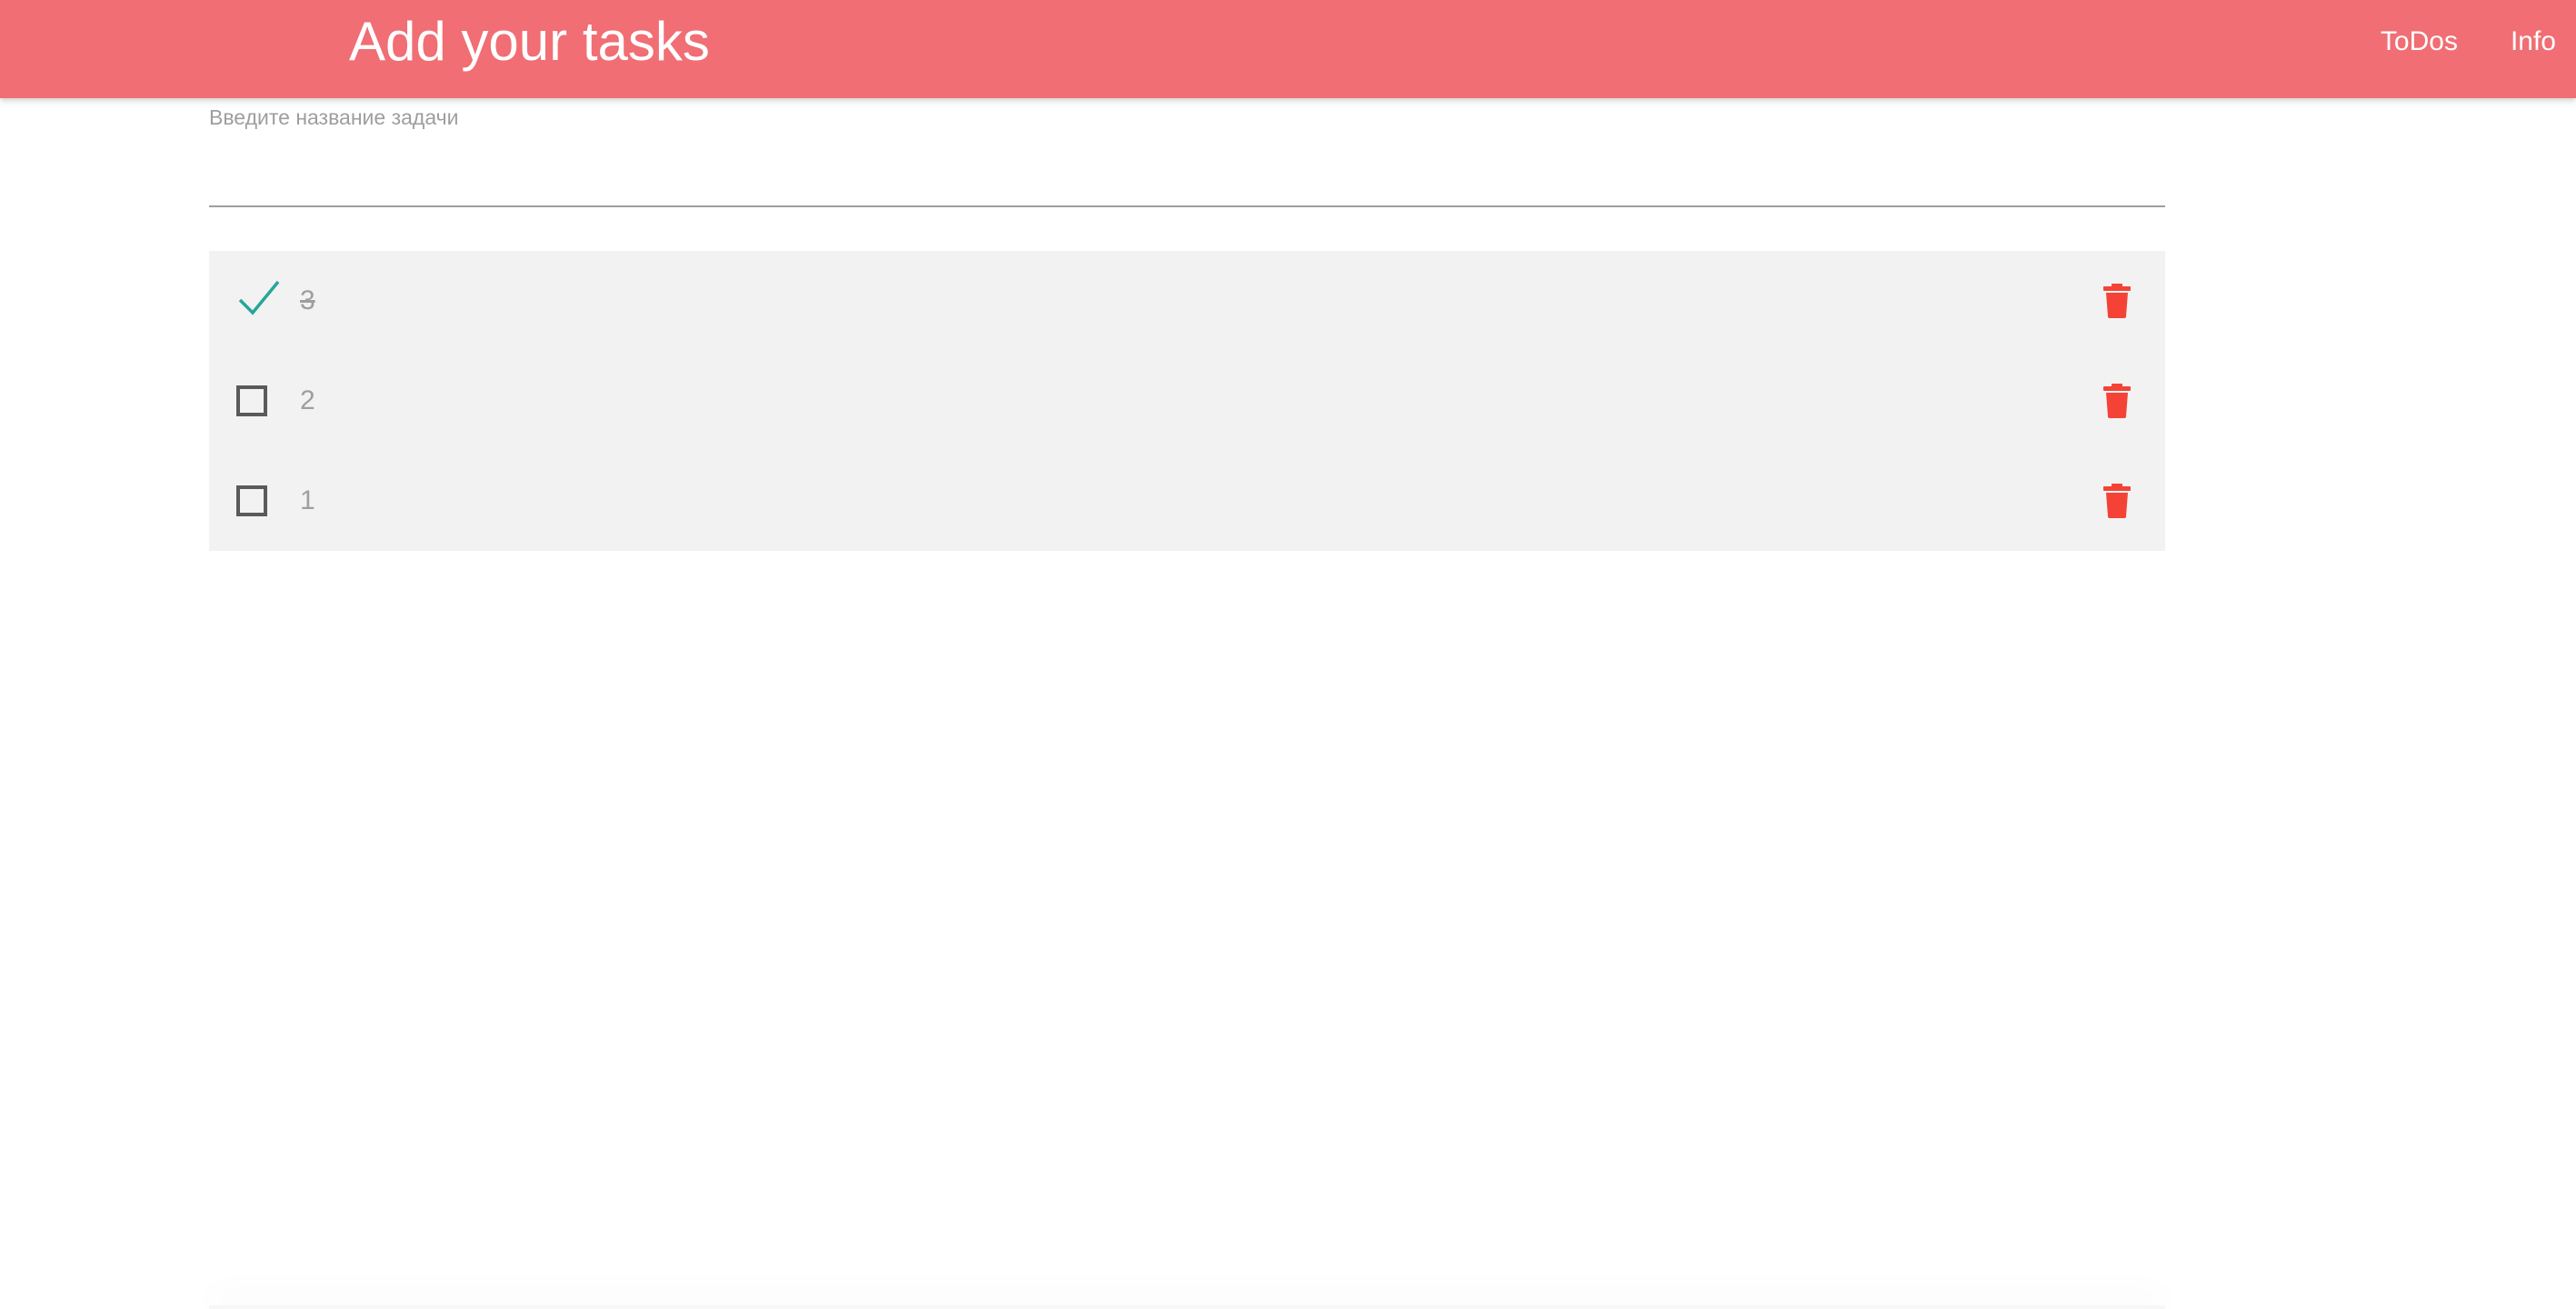  What do you see at coordinates (307, 500) in the screenshot?
I see `task-label: 1` at bounding box center [307, 500].